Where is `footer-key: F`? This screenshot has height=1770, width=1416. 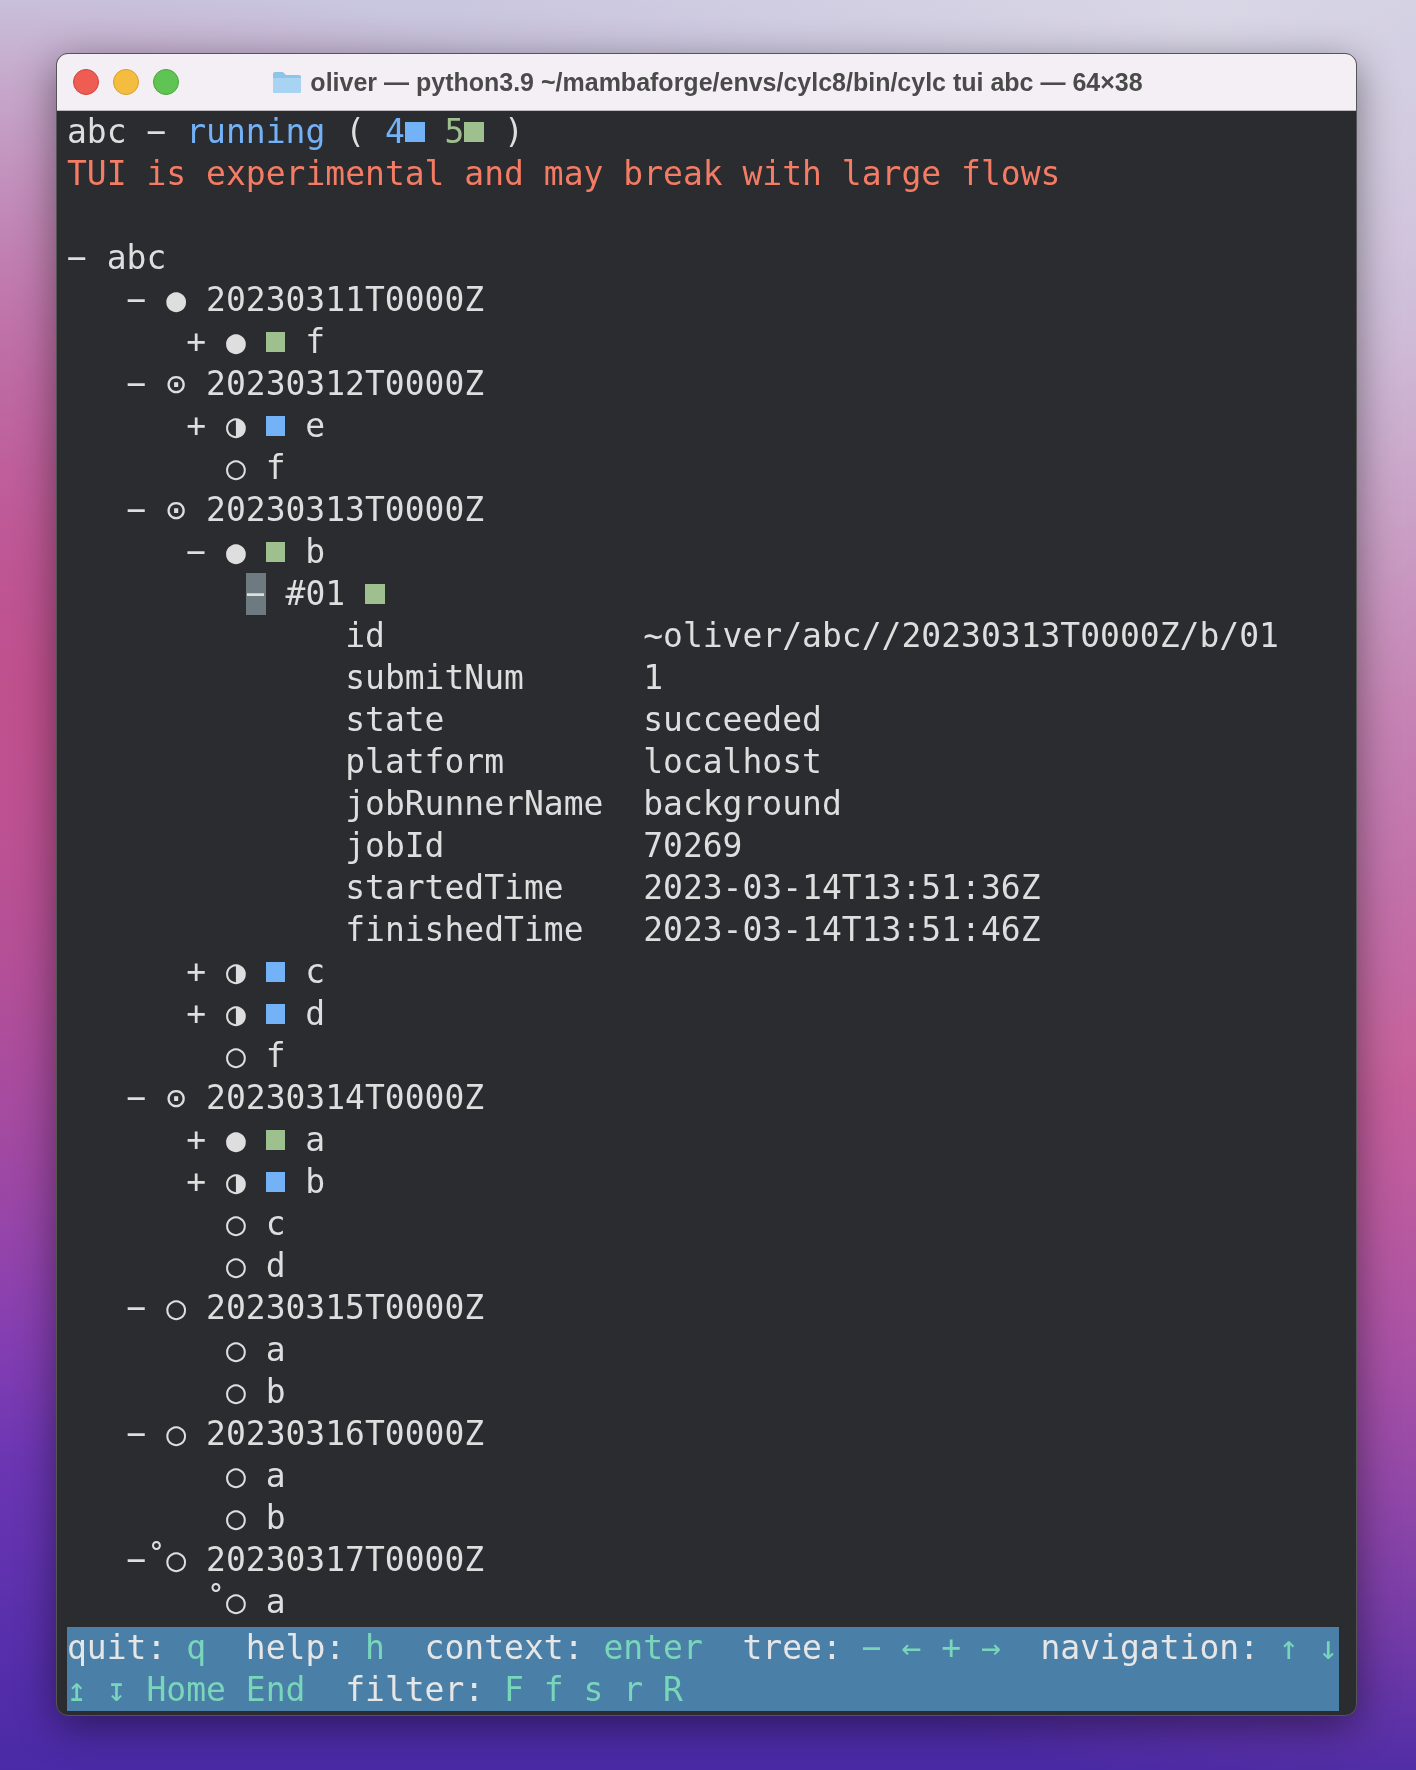
footer-key: F is located at coordinates (514, 1690).